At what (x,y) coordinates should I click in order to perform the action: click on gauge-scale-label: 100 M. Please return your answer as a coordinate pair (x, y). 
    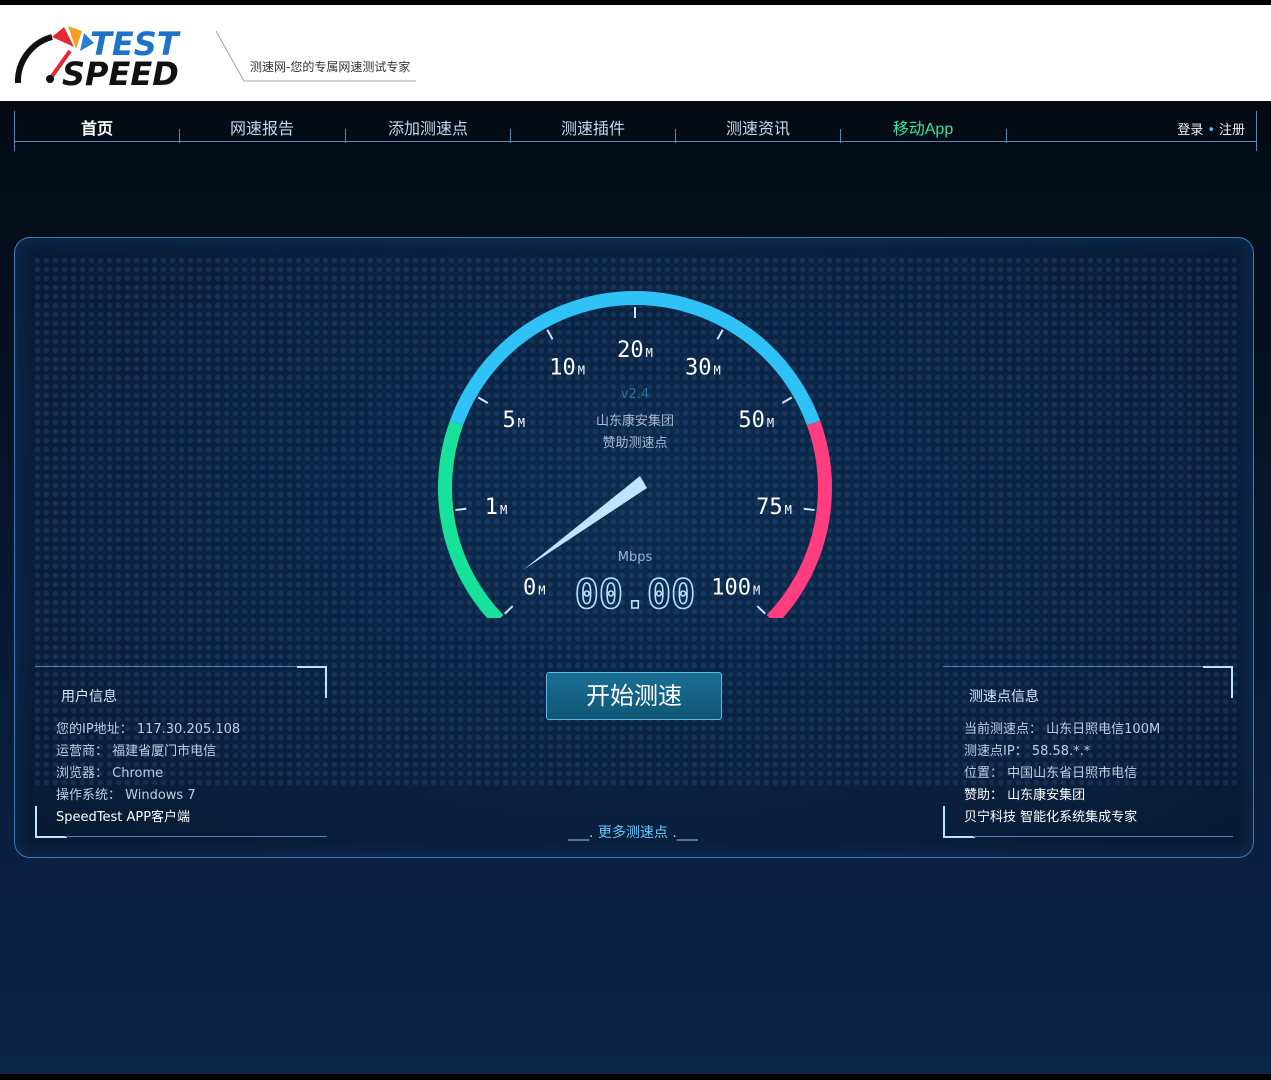
    Looking at the image, I should click on (735, 587).